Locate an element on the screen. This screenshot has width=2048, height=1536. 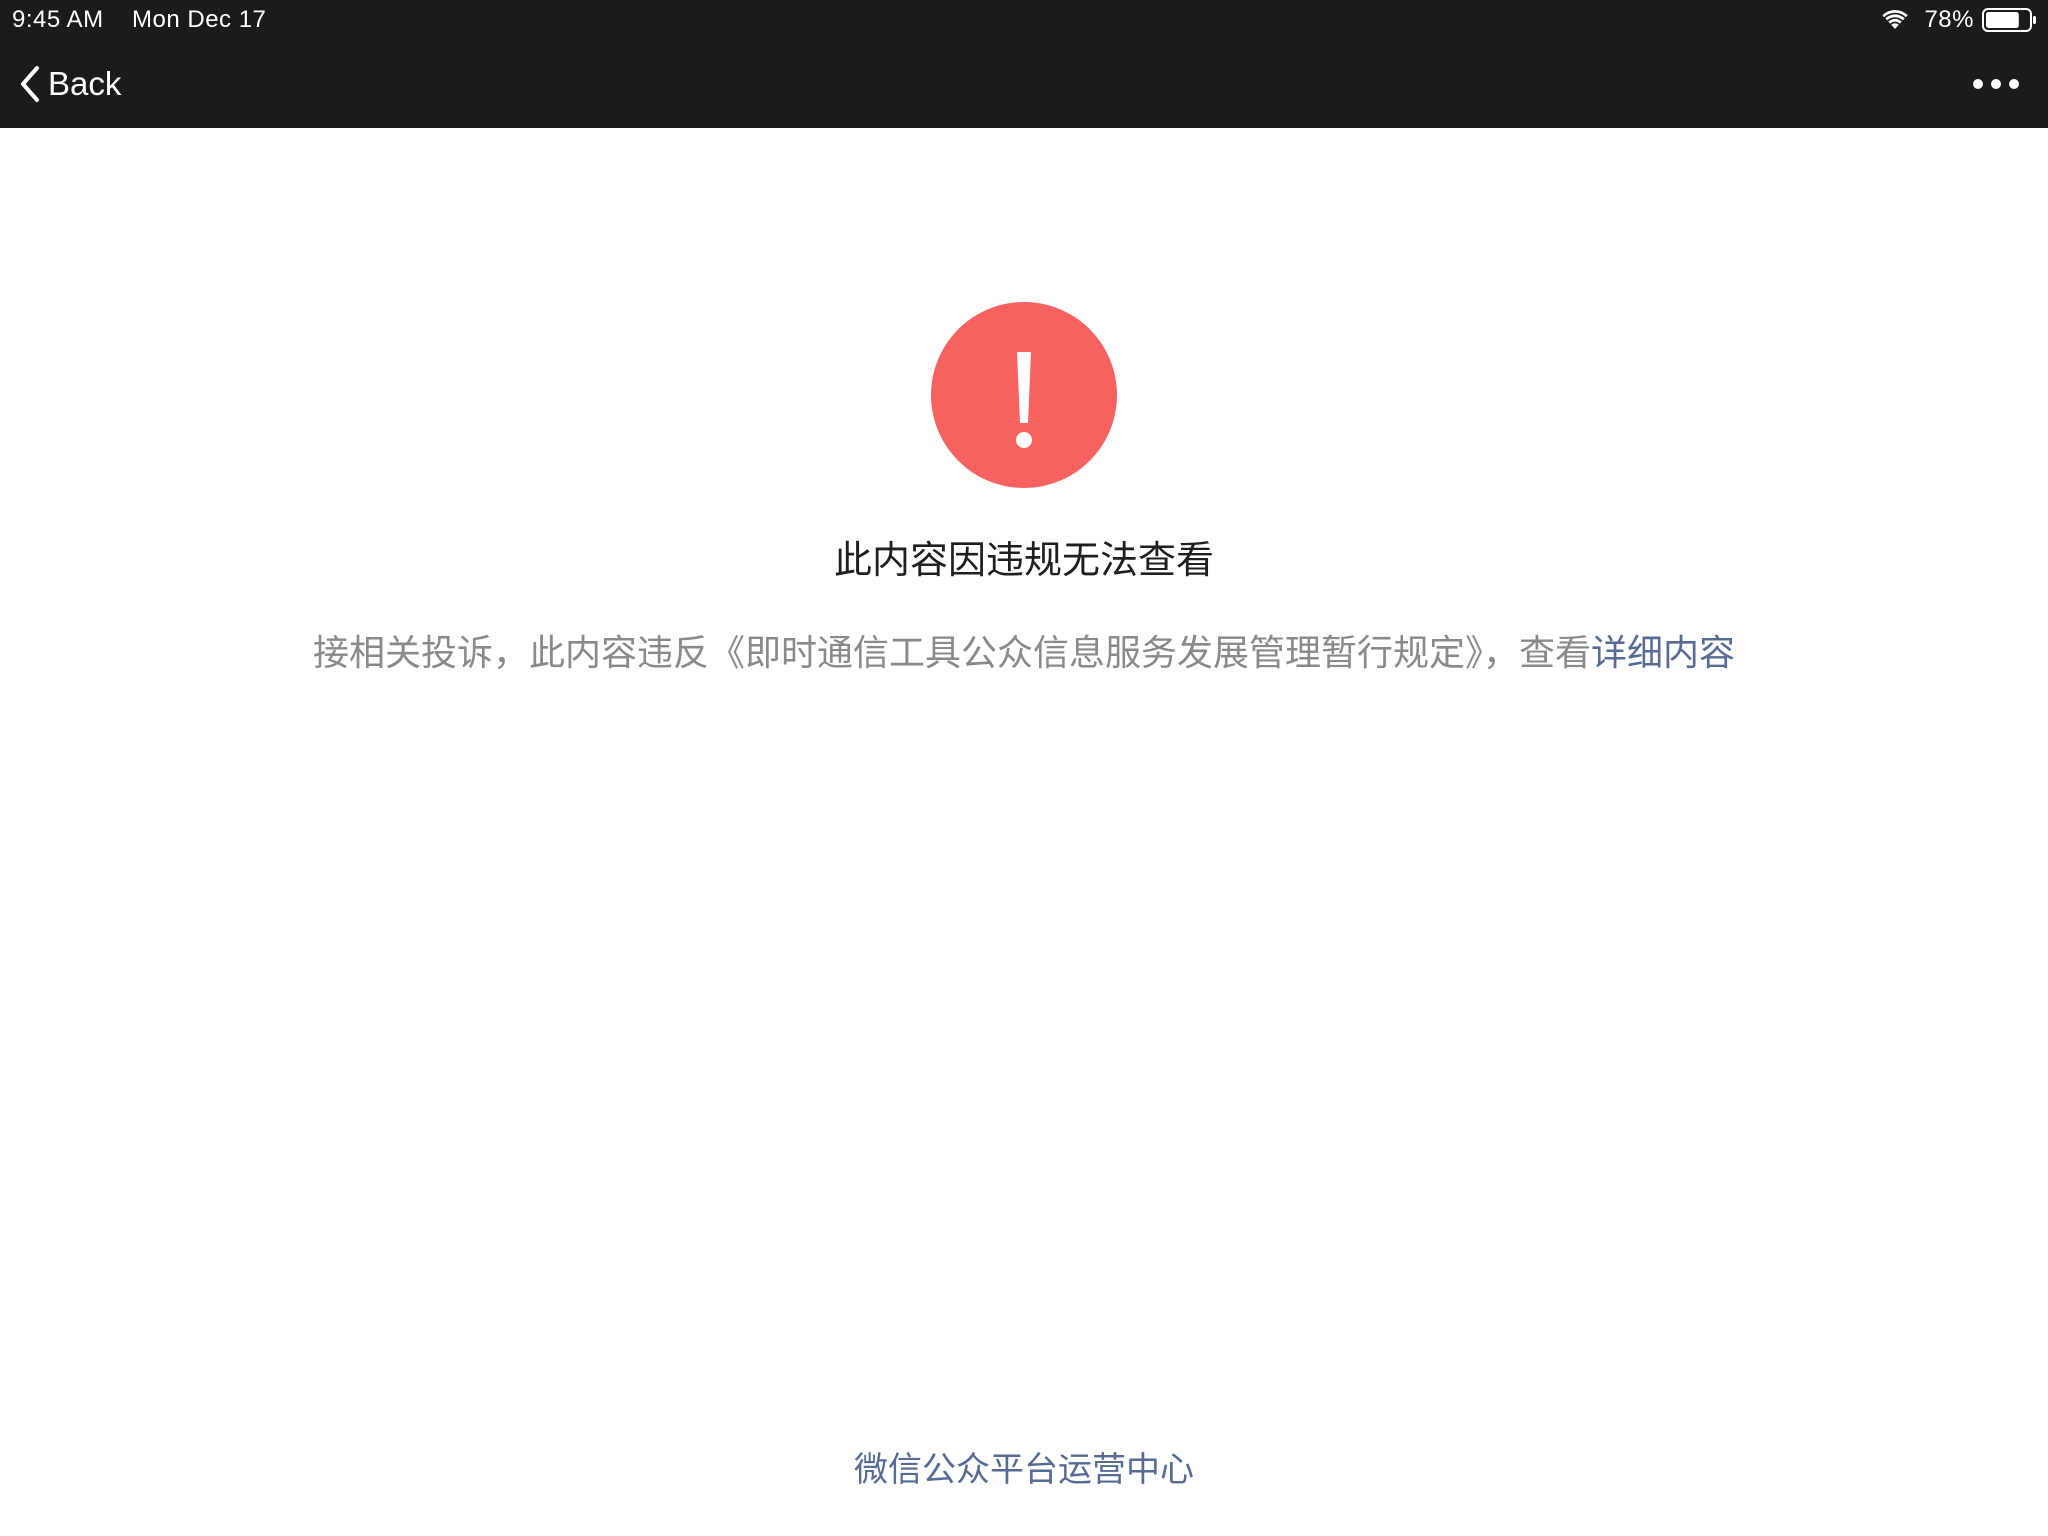
status-indicators: 78% is located at coordinates (1959, 20).